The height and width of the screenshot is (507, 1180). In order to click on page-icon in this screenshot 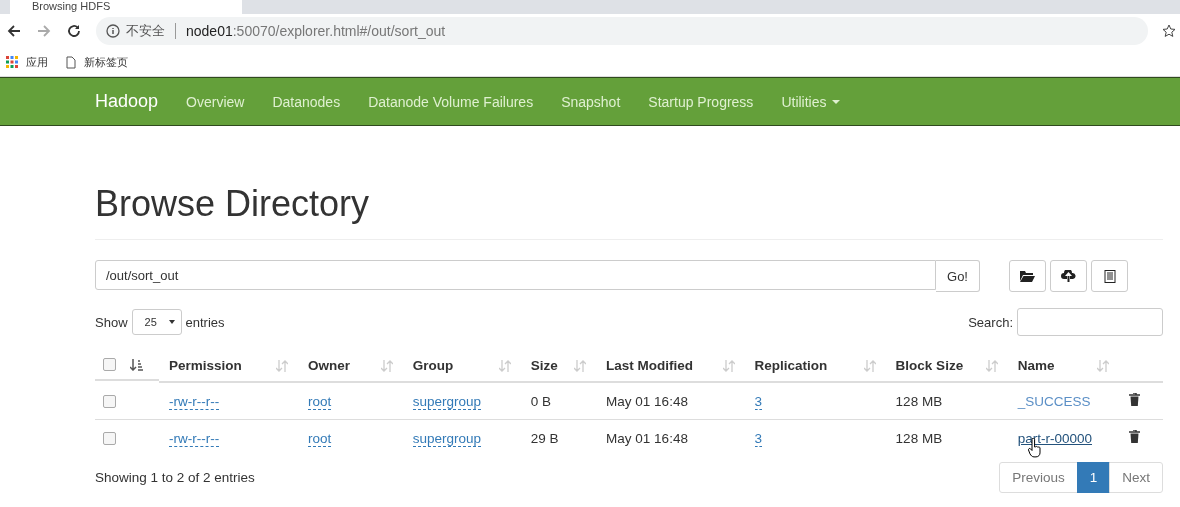, I will do `click(71, 62)`.